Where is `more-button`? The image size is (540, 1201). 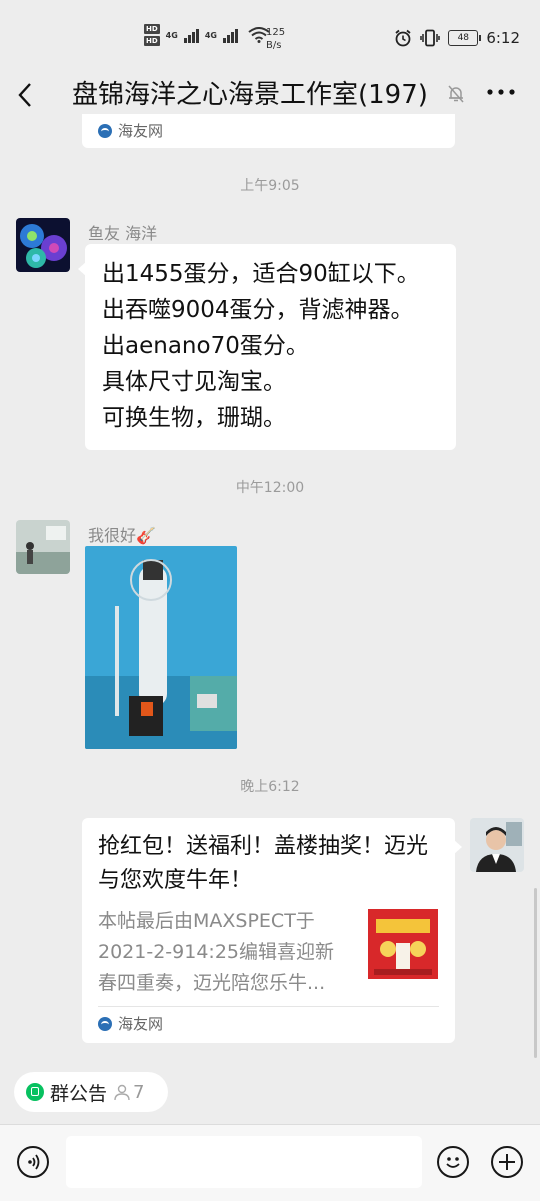 more-button is located at coordinates (501, 95).